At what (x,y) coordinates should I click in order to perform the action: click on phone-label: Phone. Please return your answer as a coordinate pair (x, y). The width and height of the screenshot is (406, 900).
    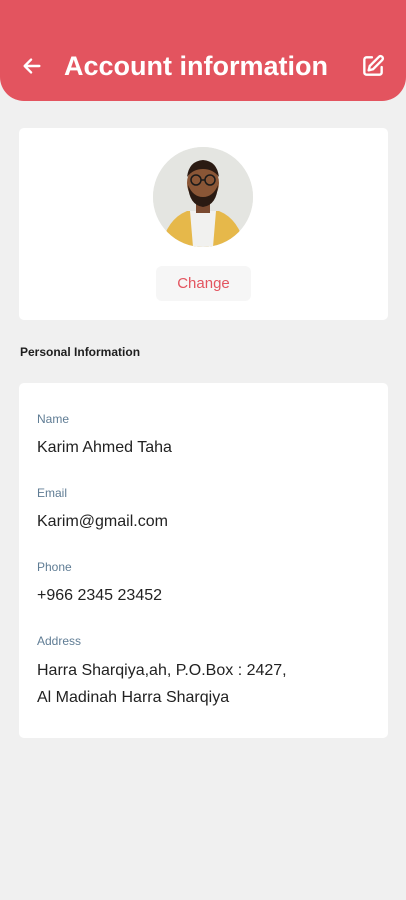
    Looking at the image, I should click on (54, 567).